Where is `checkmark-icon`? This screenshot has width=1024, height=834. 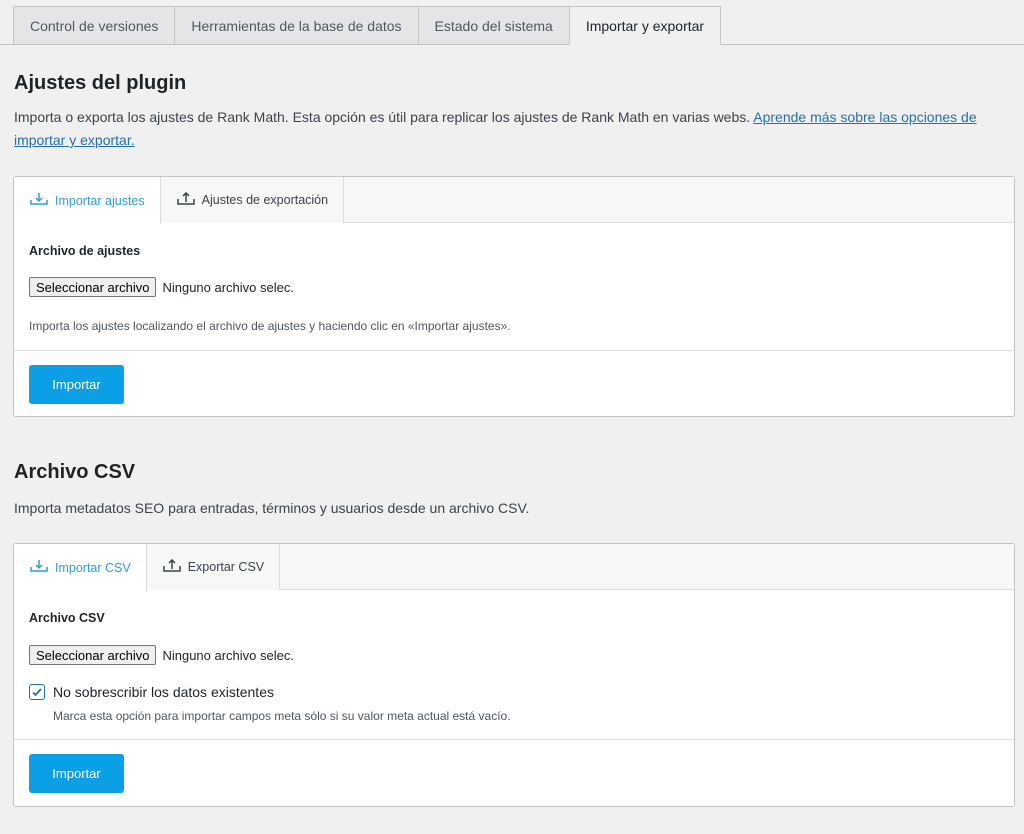
checkmark-icon is located at coordinates (37, 692).